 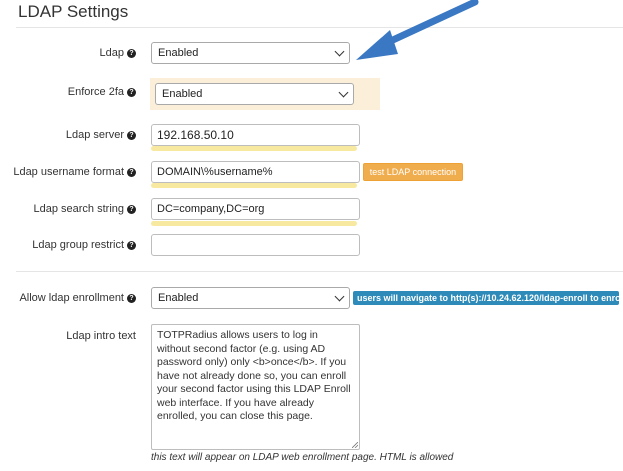 What do you see at coordinates (413, 172) in the screenshot?
I see `test-ldap-connection-button: test LDAP connection` at bounding box center [413, 172].